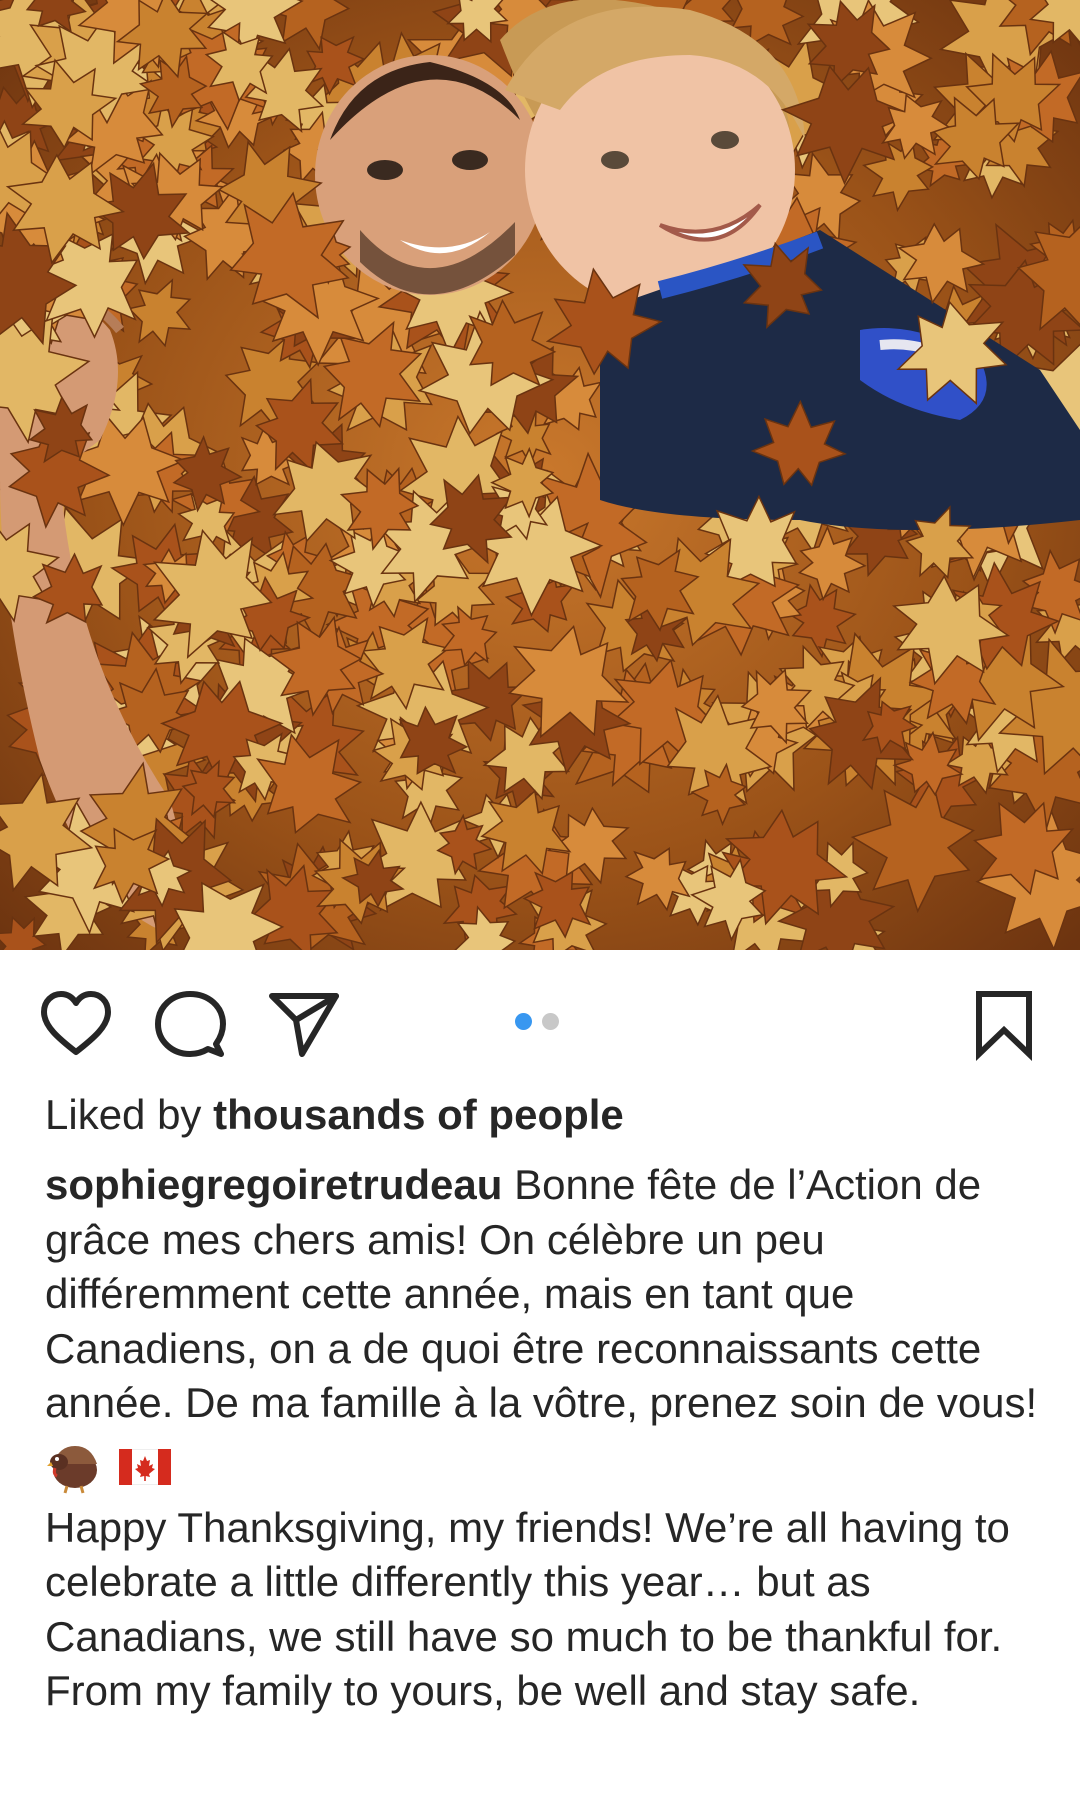 Image resolution: width=1080 pixels, height=1819 pixels. Describe the element at coordinates (1004, 1024) in the screenshot. I see `bookmark-icon` at that location.